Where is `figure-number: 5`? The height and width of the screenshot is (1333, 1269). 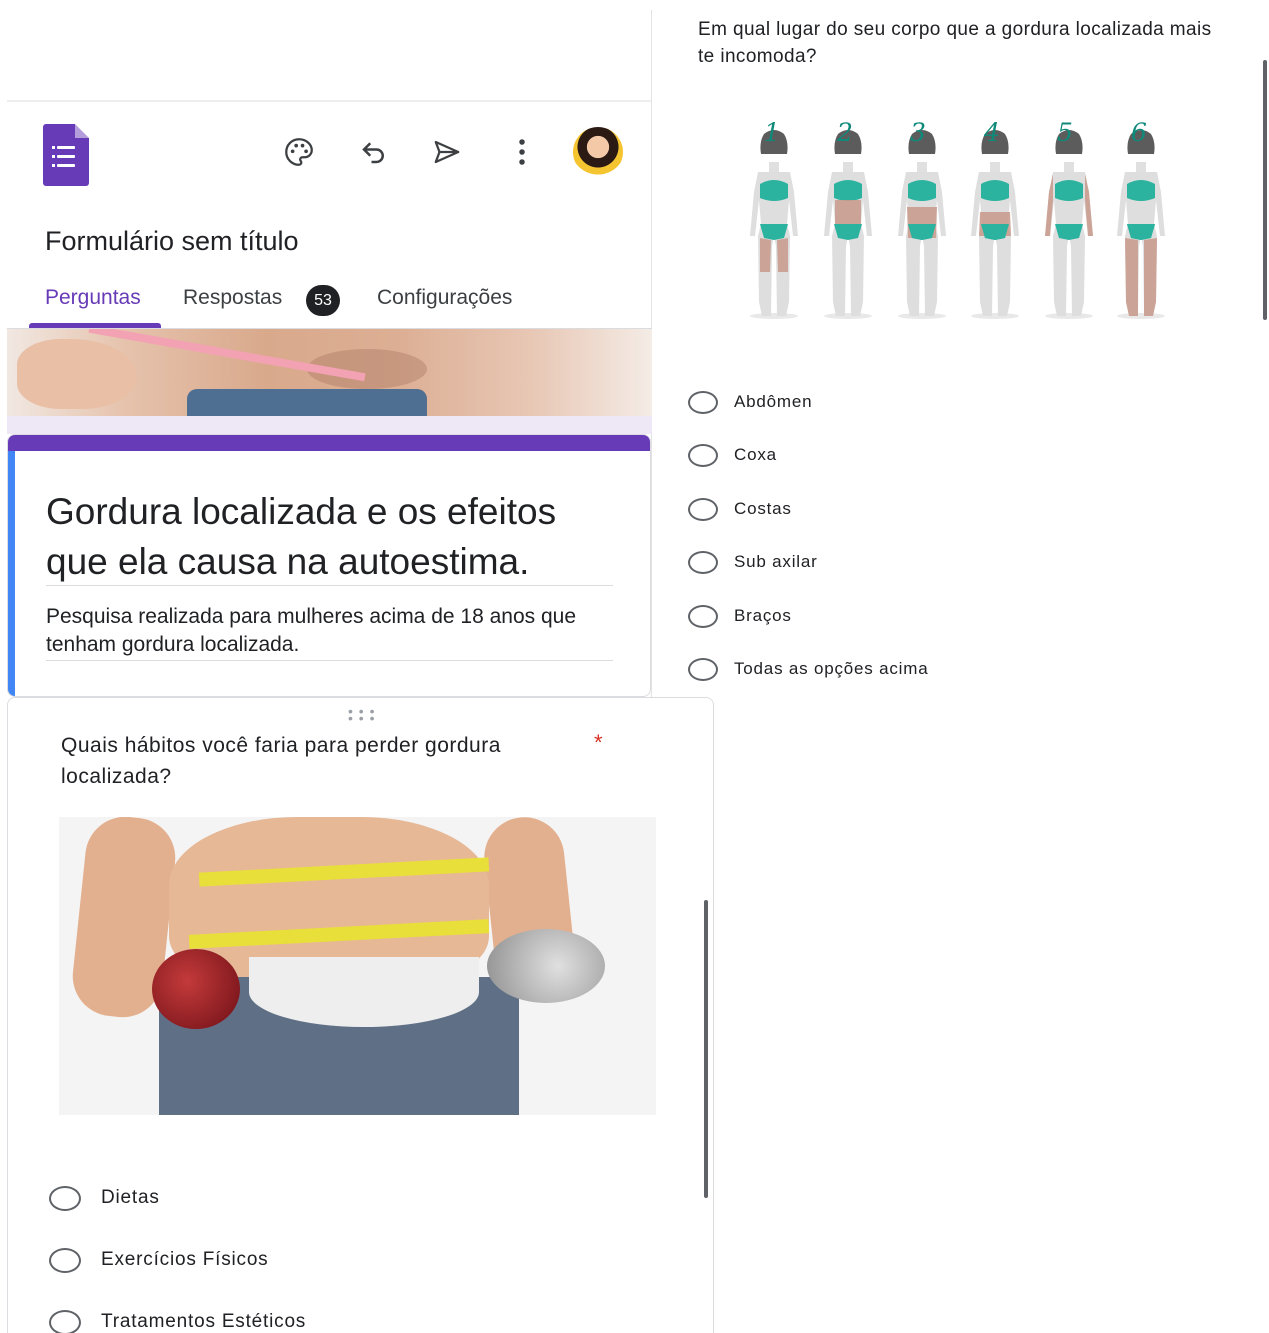
figure-number: 5 is located at coordinates (1065, 132).